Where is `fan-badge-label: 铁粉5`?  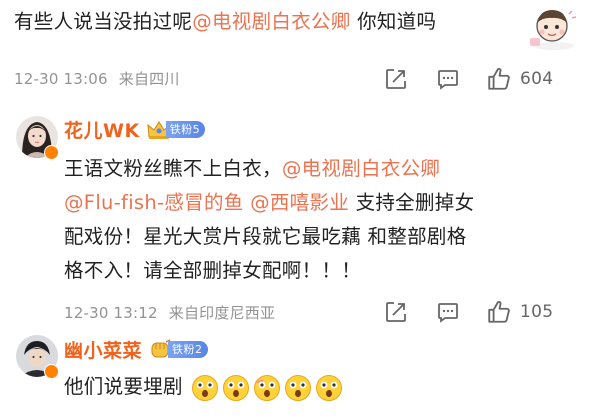
fan-badge-label: 铁粉5 is located at coordinates (185, 129).